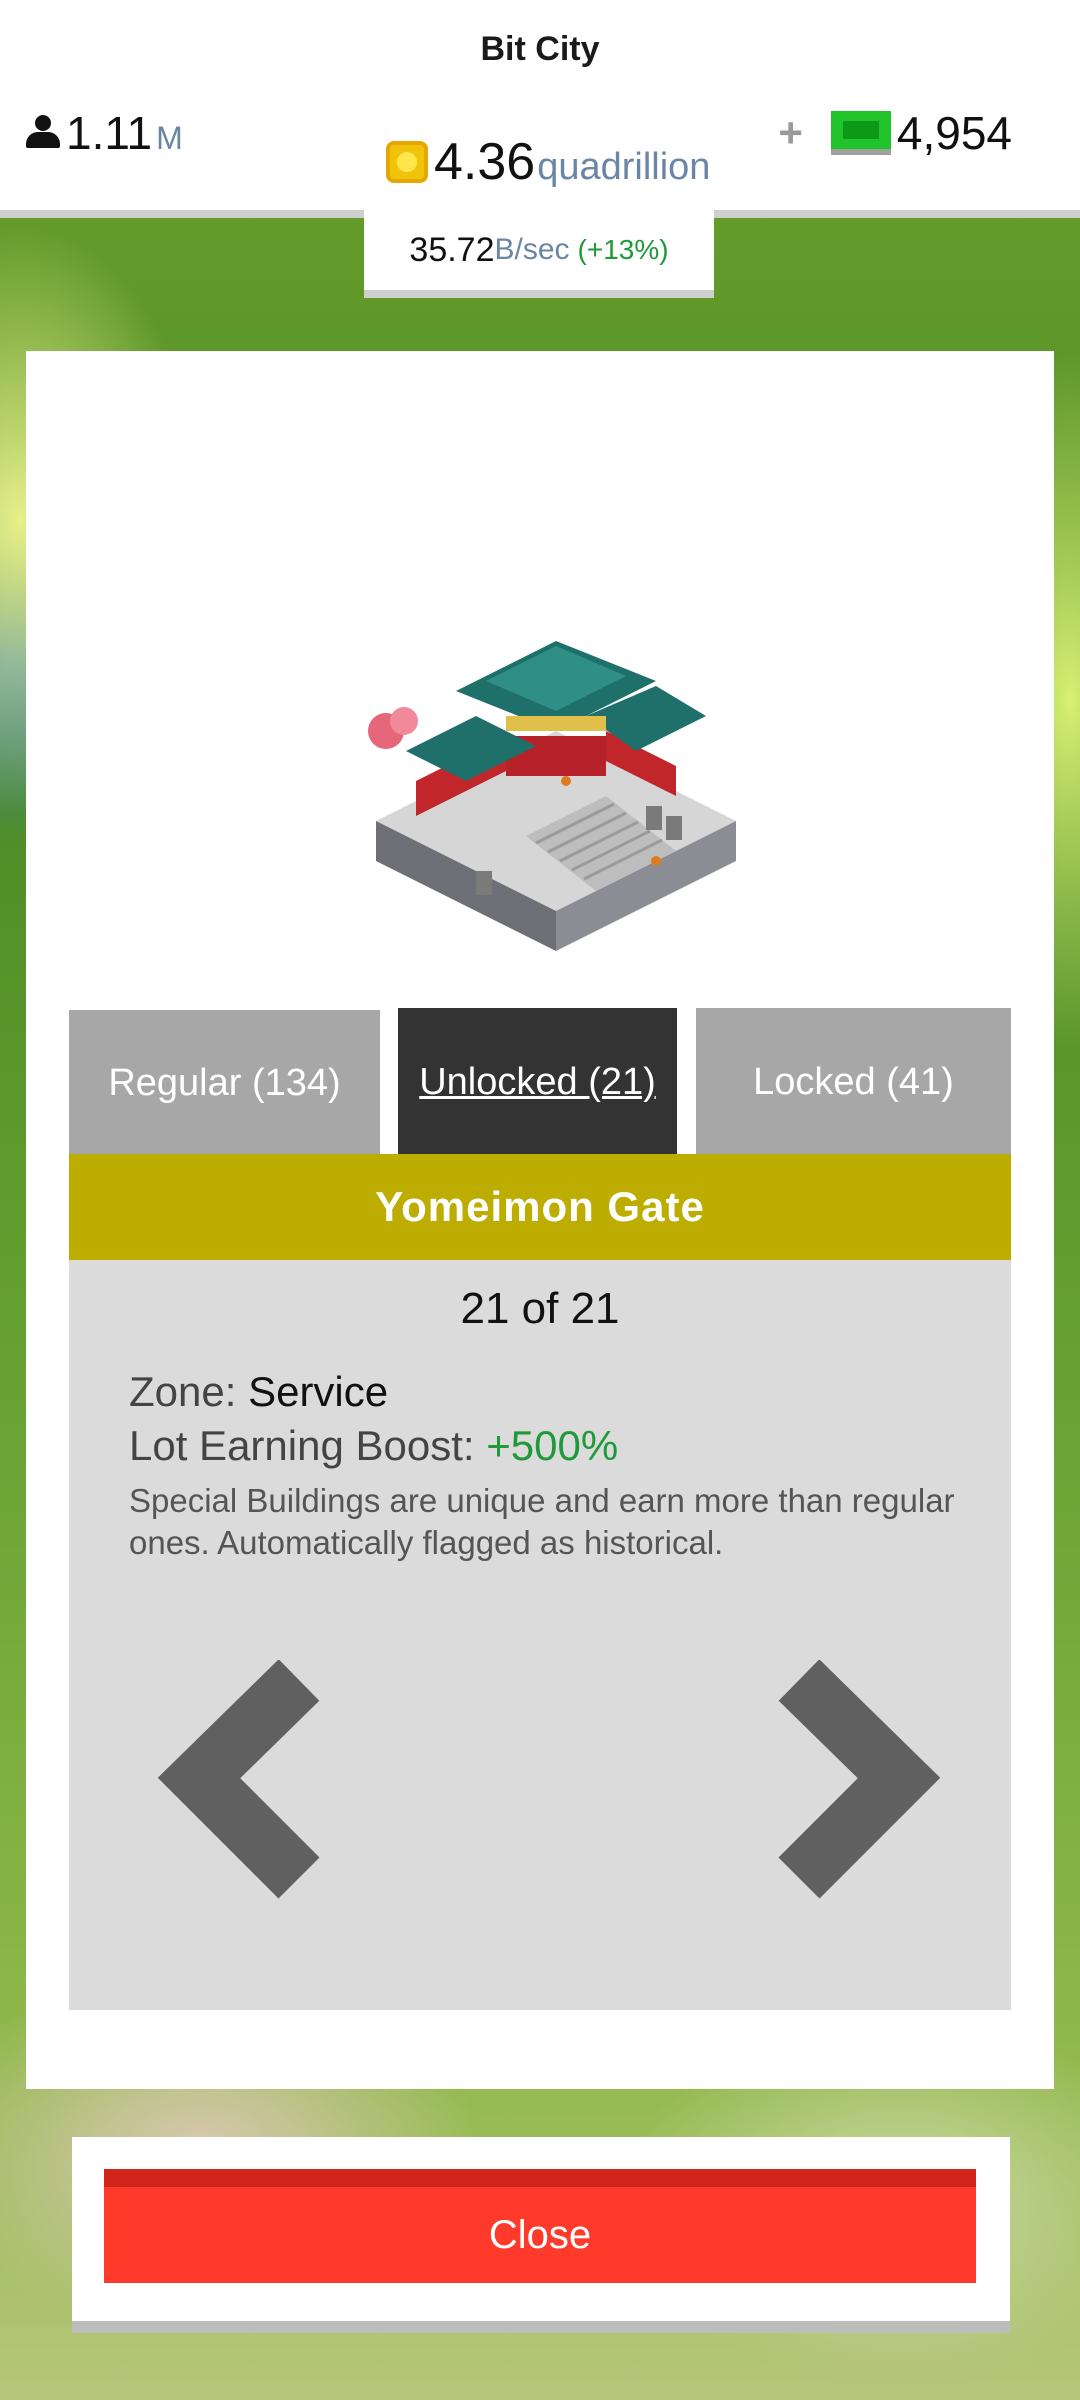 The height and width of the screenshot is (2400, 1080). I want to click on income-rate: 35.72 B/sec (+13%), so click(539, 254).